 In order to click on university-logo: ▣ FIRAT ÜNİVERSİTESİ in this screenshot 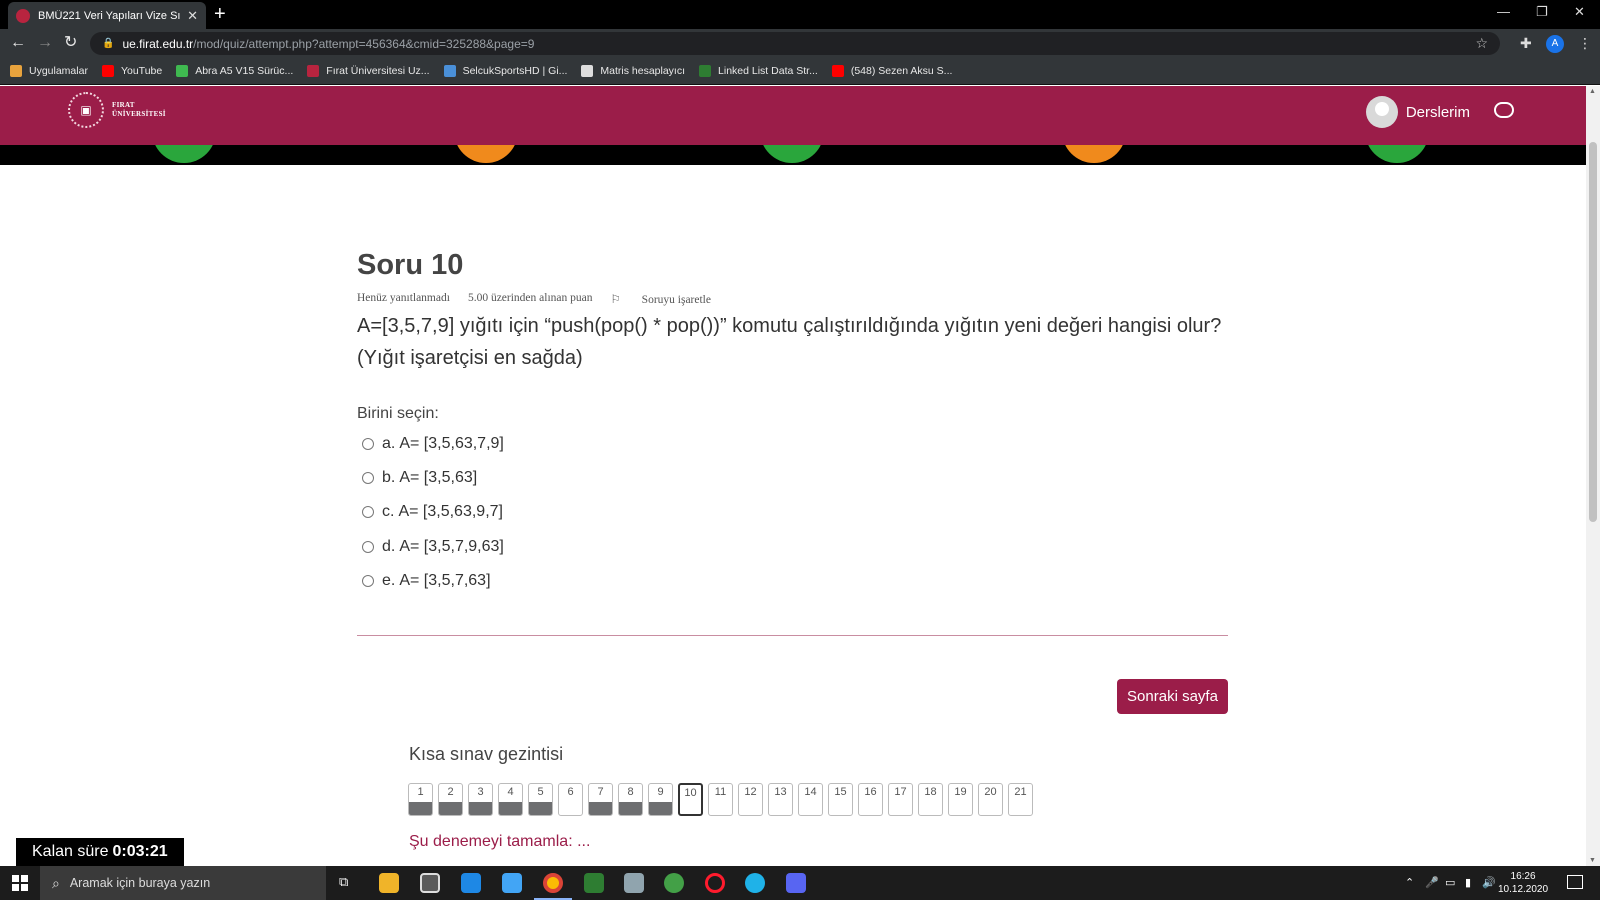, I will do `click(117, 110)`.